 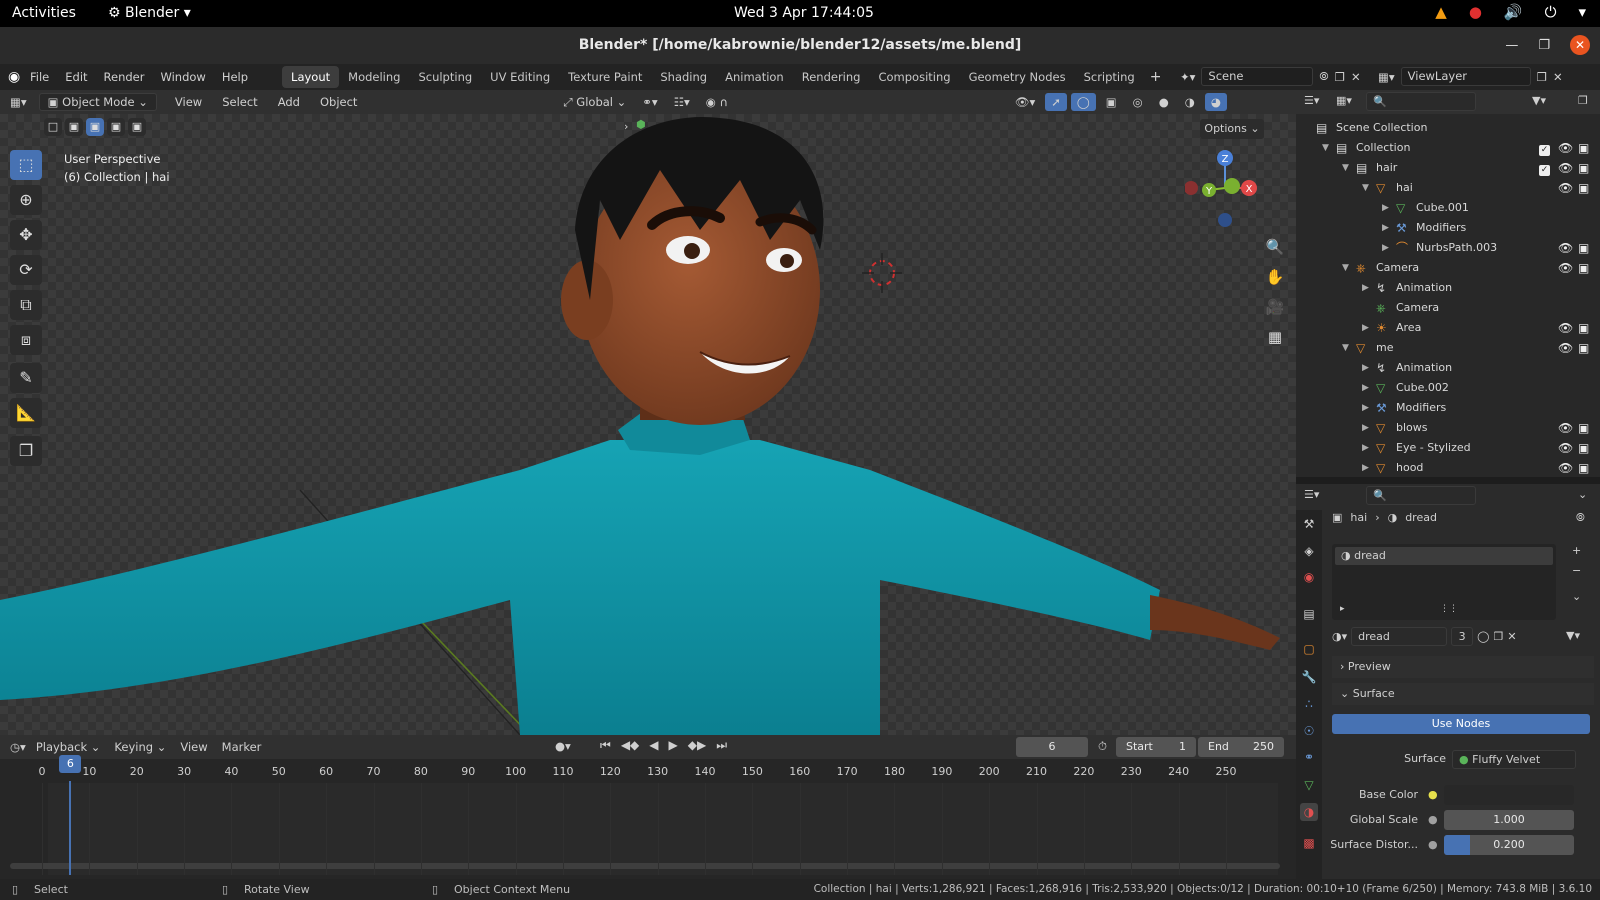 I want to click on delete-view-layer-icon: ✕, so click(x=1558, y=77).